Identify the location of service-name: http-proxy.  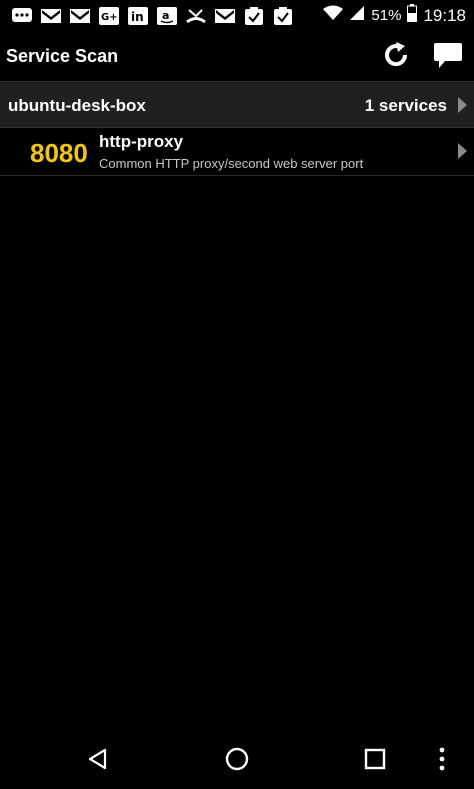
(141, 141).